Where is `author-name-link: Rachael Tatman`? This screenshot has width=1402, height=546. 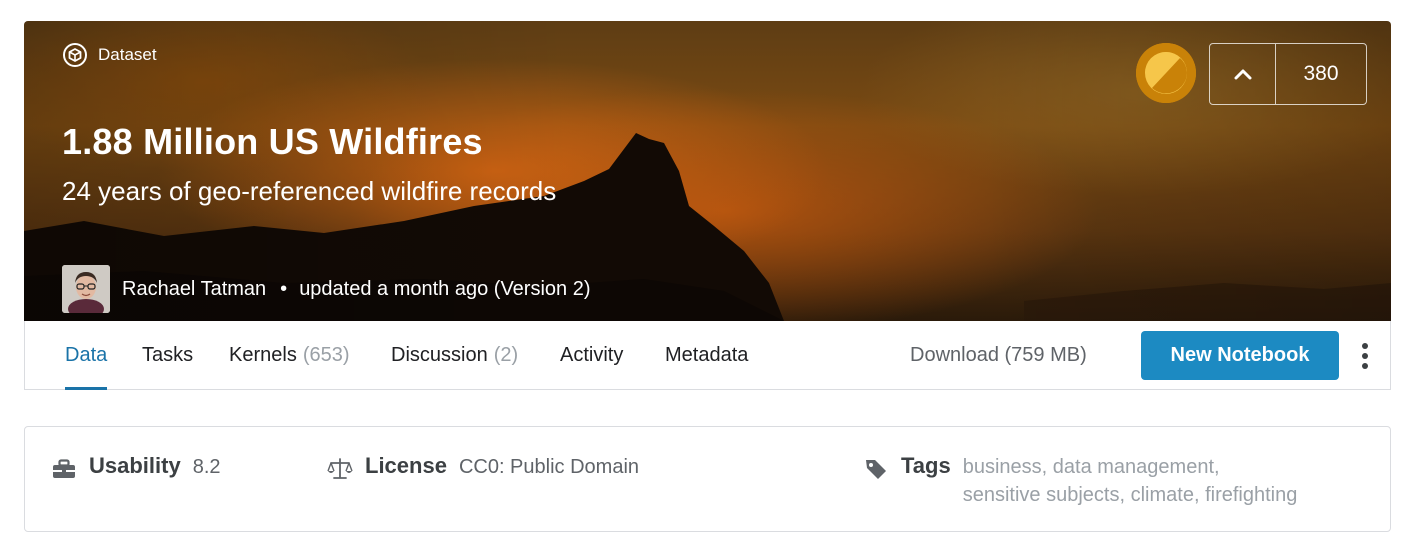
author-name-link: Rachael Tatman is located at coordinates (194, 289).